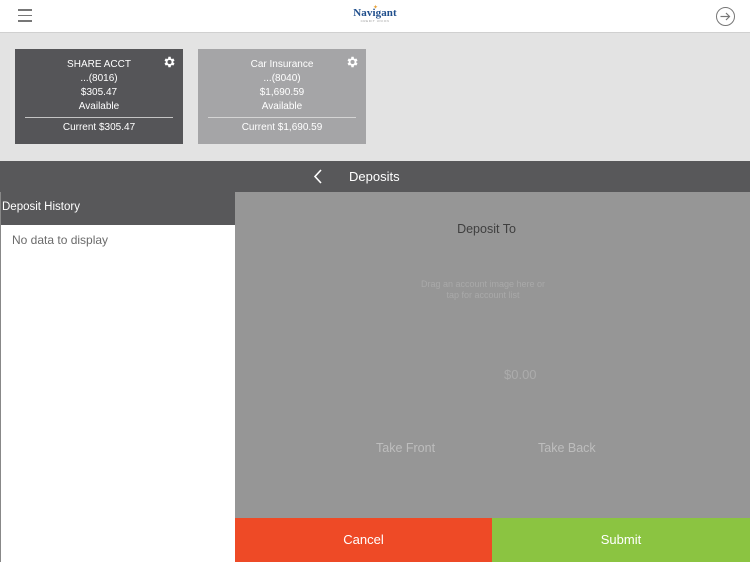 This screenshot has height=562, width=750. Describe the element at coordinates (99, 92) in the screenshot. I see `account-balance: $305.47` at that location.